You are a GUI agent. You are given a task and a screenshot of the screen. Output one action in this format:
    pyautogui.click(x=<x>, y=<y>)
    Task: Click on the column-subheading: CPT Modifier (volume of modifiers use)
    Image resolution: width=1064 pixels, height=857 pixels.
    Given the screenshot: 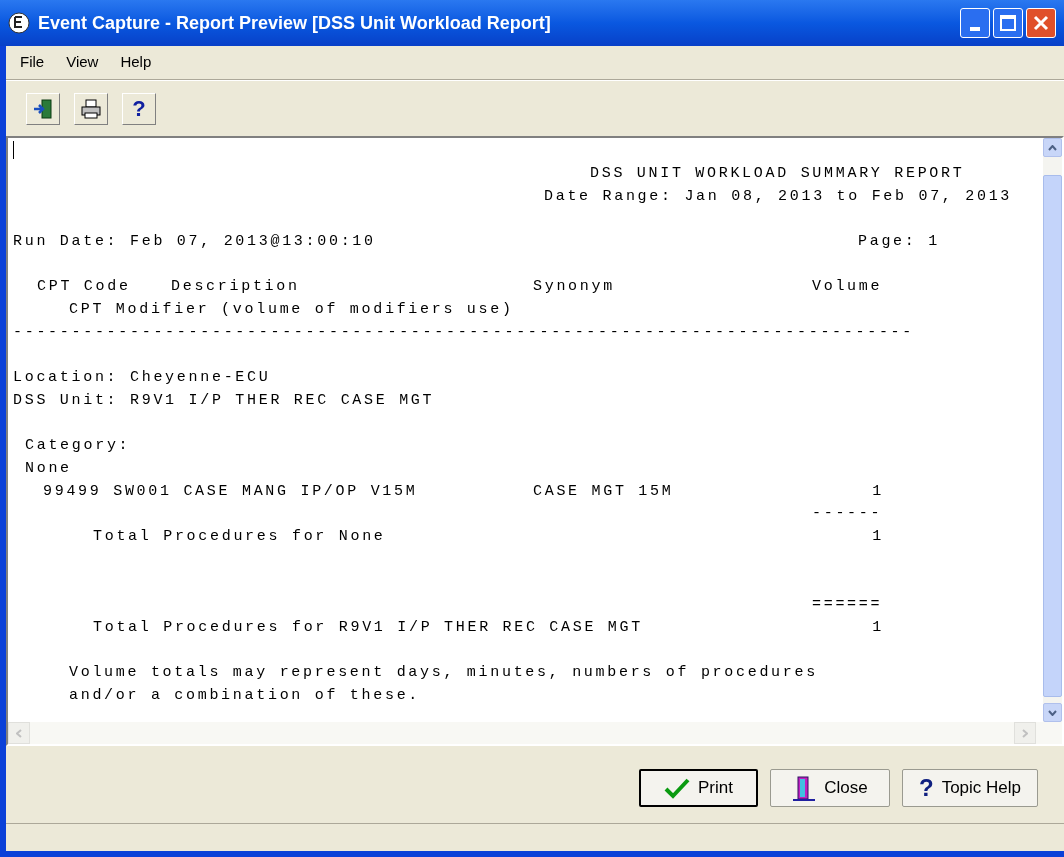 What is the action you would take?
    pyautogui.click(x=291, y=310)
    